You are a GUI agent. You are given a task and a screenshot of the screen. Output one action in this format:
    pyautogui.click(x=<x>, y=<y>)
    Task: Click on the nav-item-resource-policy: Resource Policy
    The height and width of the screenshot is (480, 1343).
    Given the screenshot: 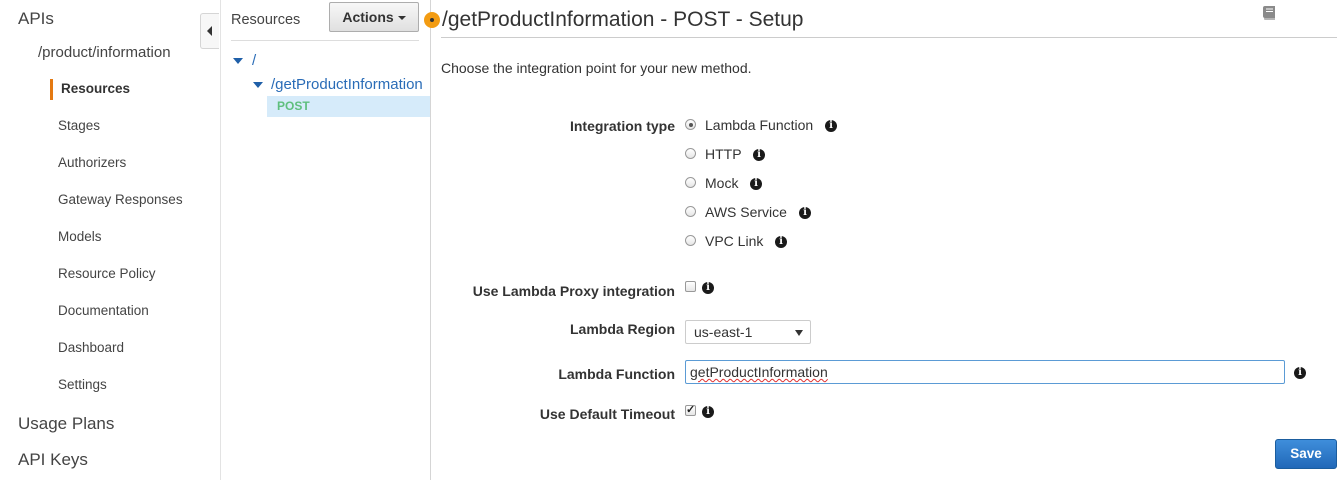 What is the action you would take?
    pyautogui.click(x=107, y=273)
    